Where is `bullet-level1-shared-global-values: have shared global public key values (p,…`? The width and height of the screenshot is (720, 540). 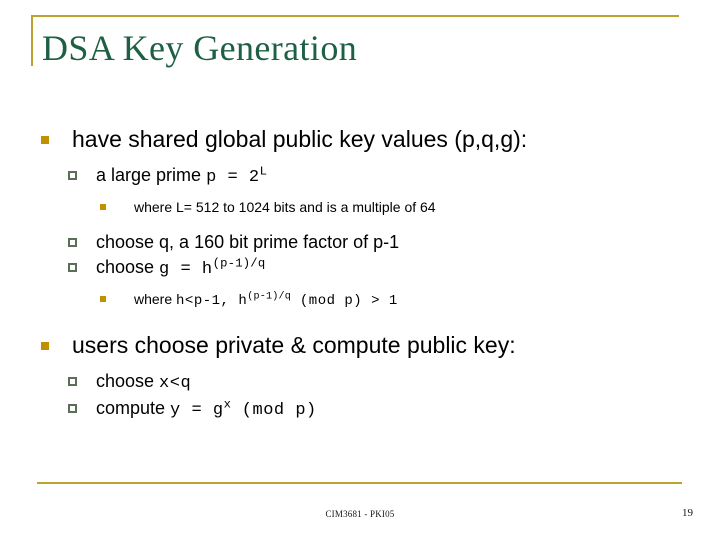 bullet-level1-shared-global-values: have shared global public key values (p,… is located at coordinates (360, 139).